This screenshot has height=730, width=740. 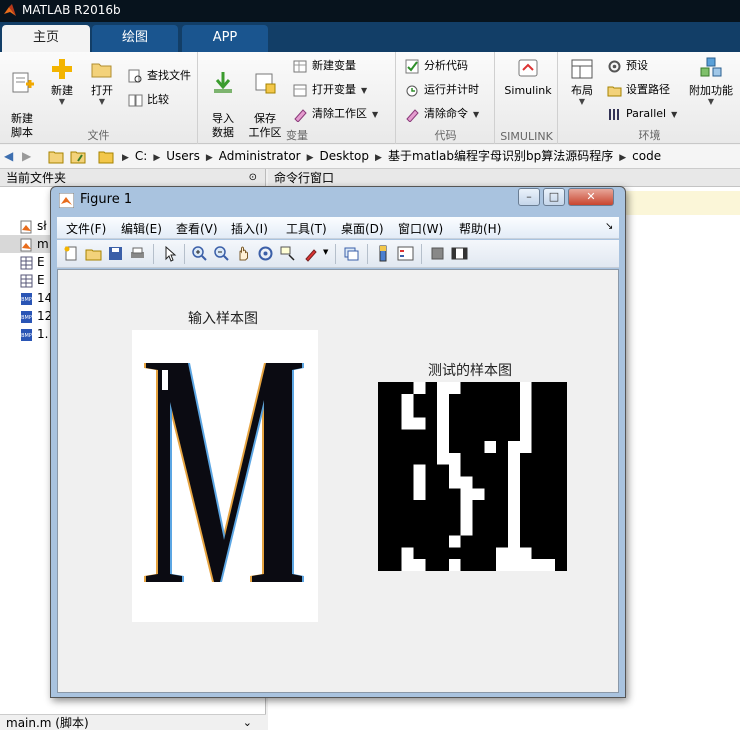 I want to click on file-row: BMP 14, so click(x=36, y=298).